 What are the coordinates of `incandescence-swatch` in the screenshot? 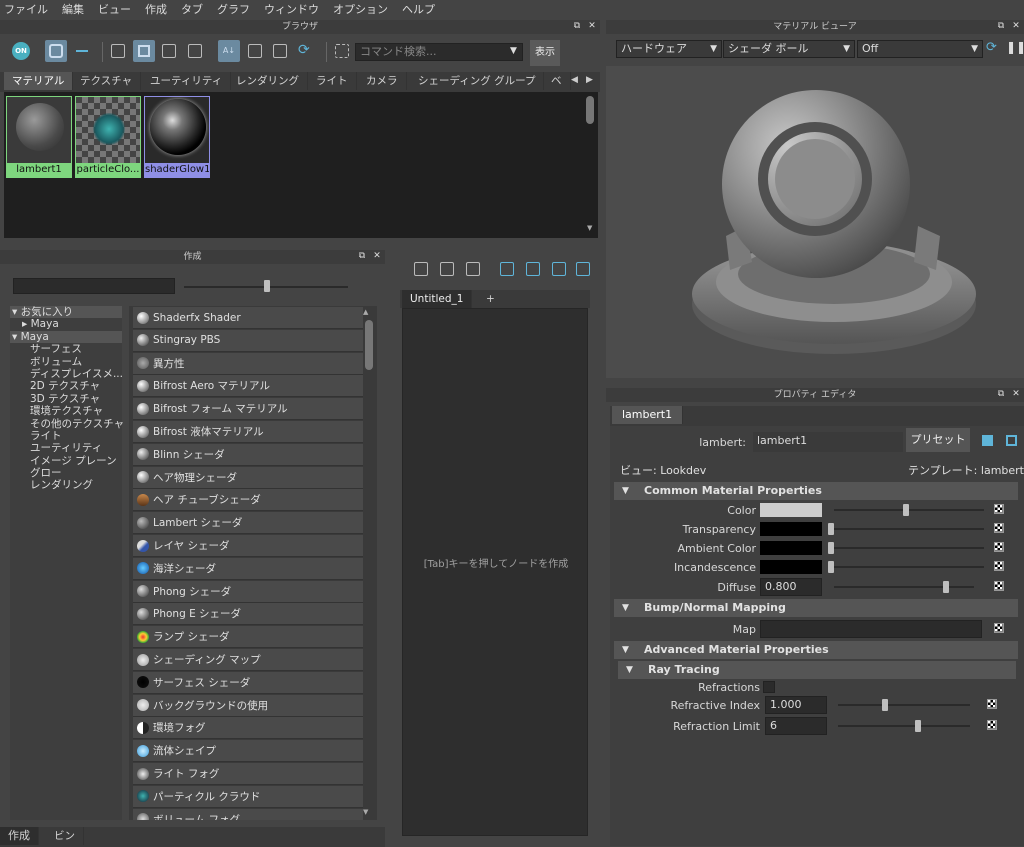 It's located at (791, 567).